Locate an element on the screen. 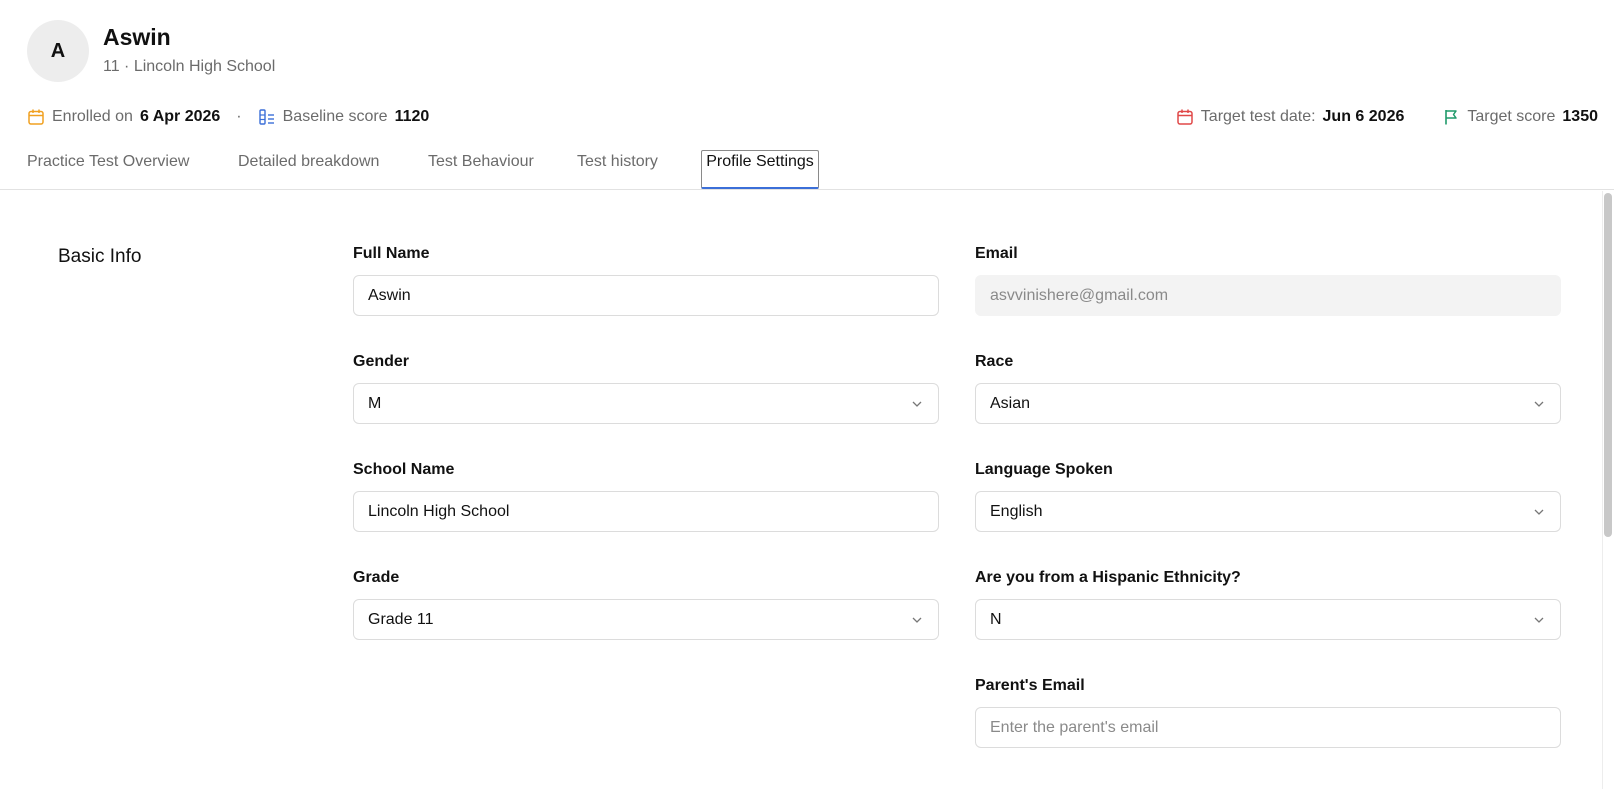  hispanic-select: N is located at coordinates (1268, 619).